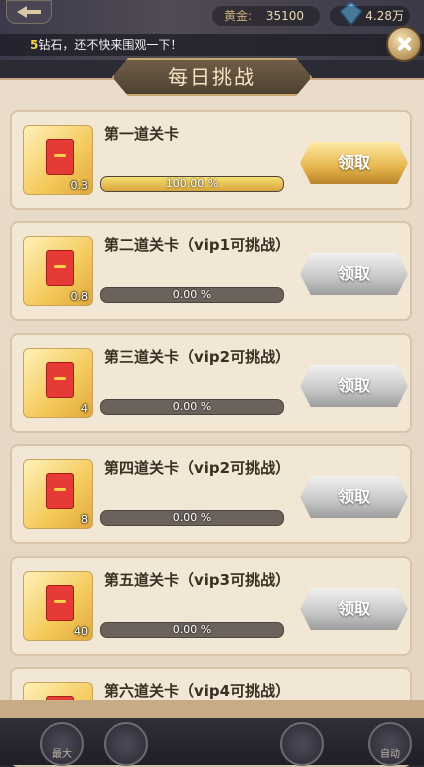  Describe the element at coordinates (110, 45) in the screenshot. I see `announcement-text: 钻石，还不快来围观一下！` at that location.